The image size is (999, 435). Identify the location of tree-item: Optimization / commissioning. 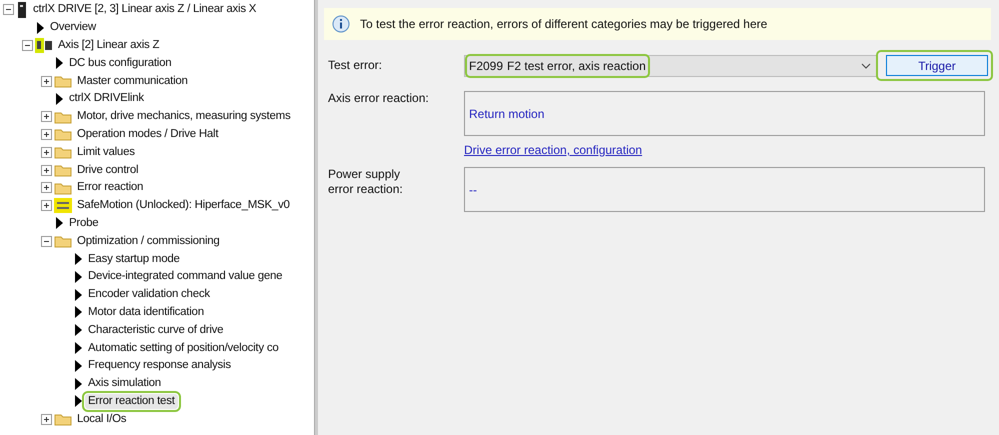
(148, 241).